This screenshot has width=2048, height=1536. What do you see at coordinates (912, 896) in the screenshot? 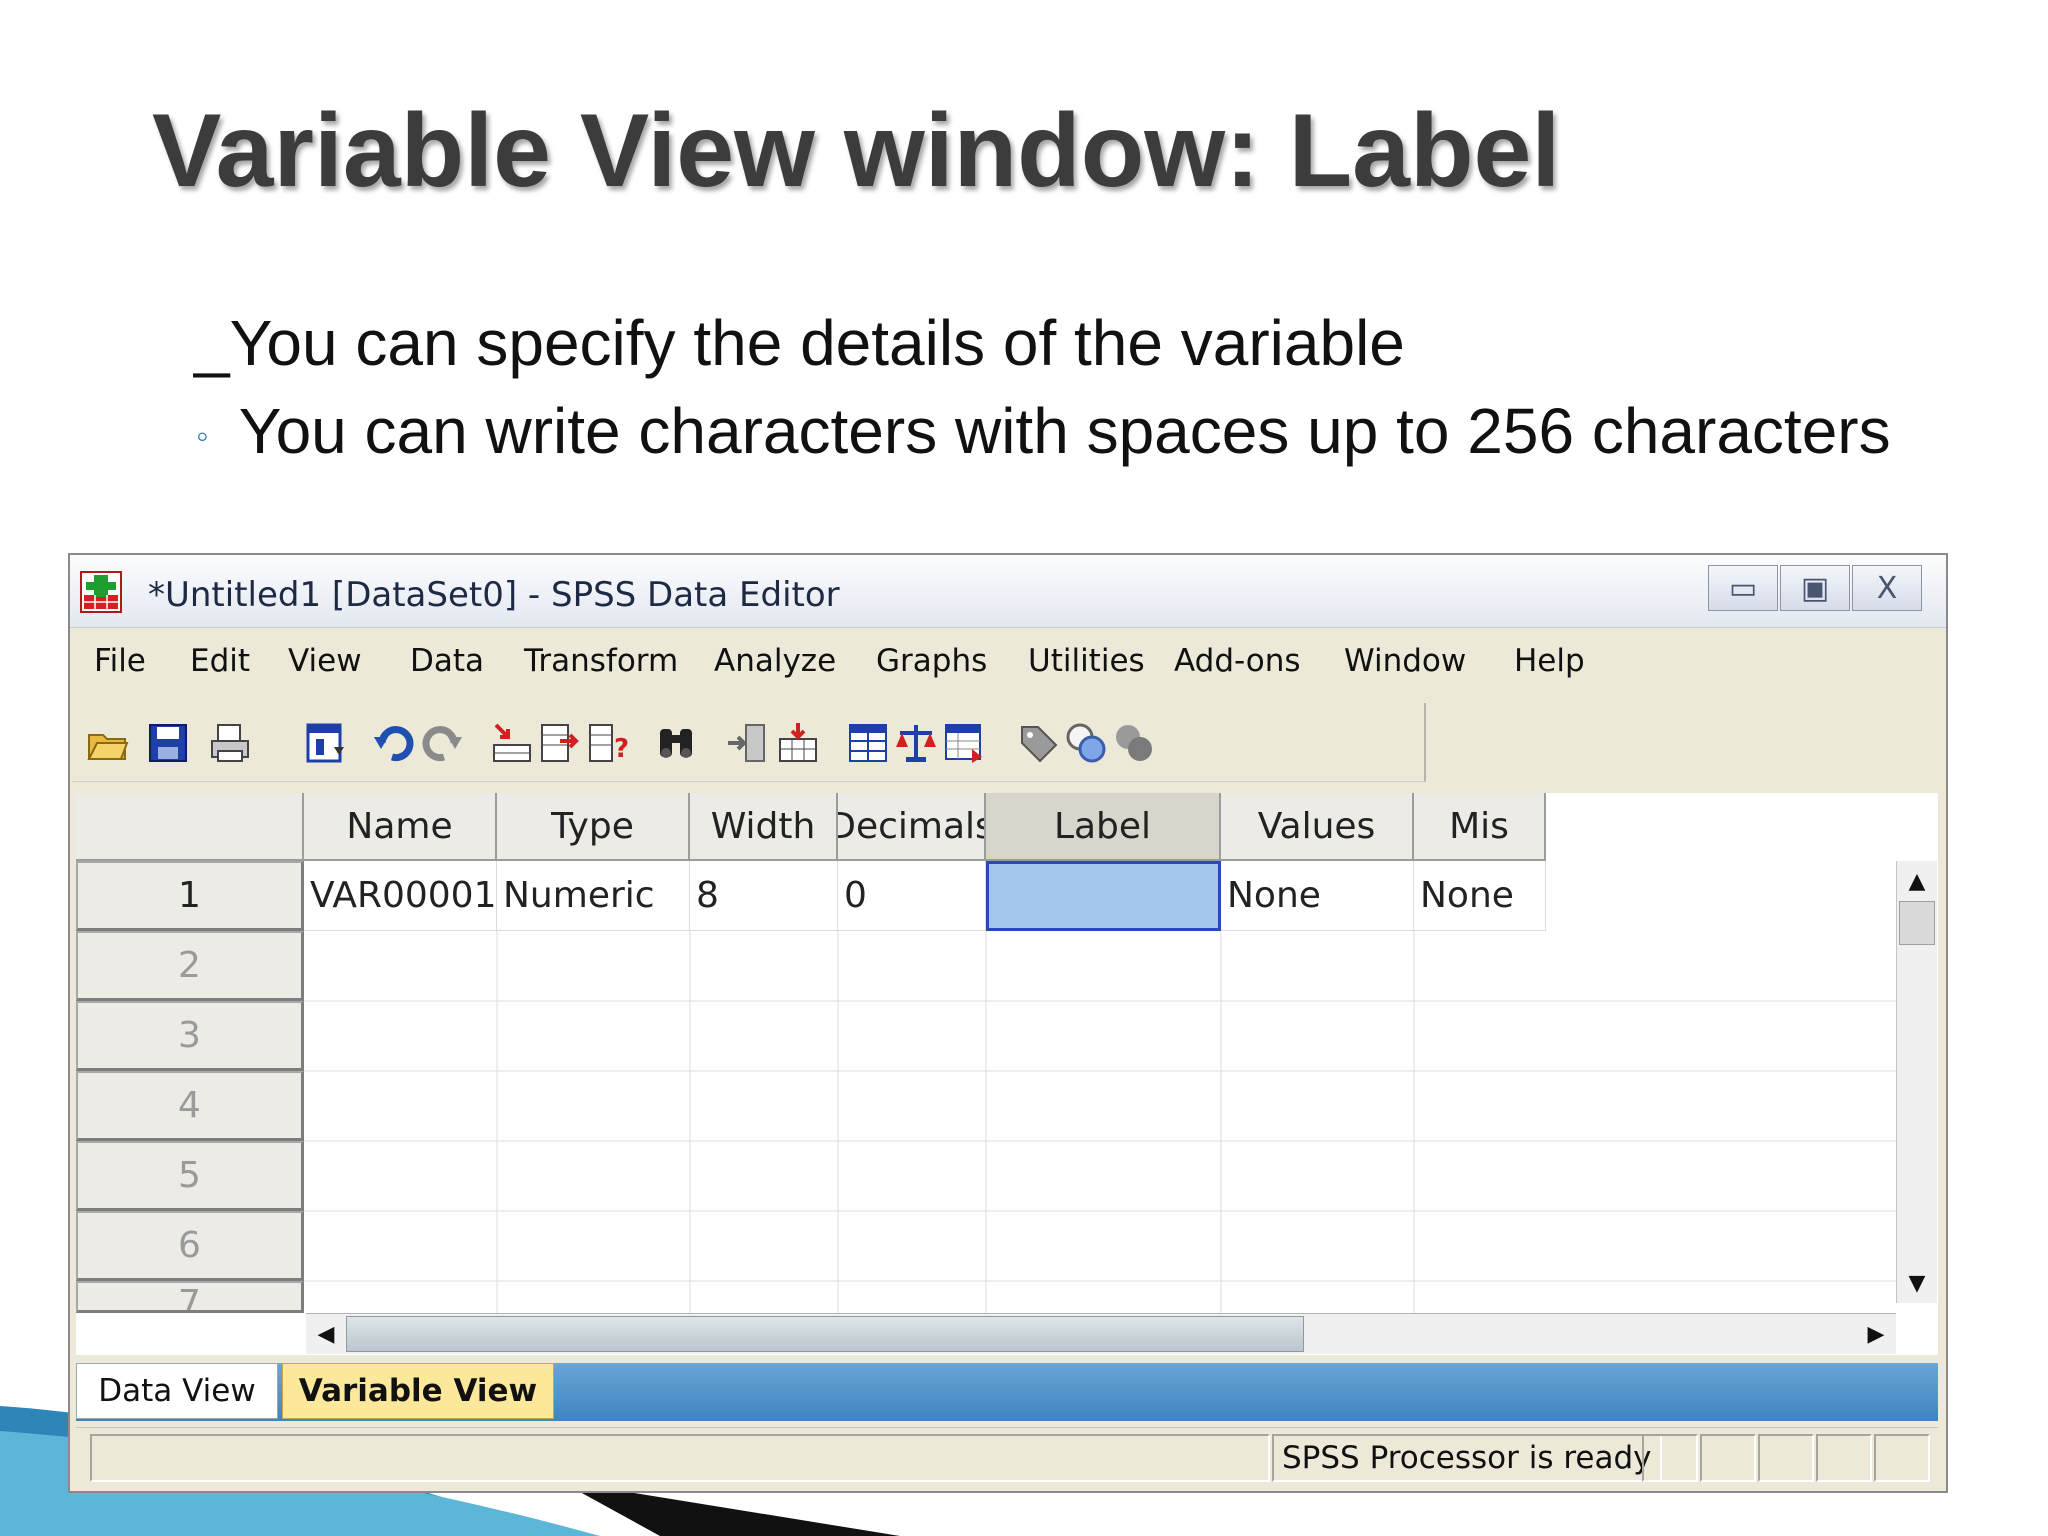
I see `cell-decimals: 0` at bounding box center [912, 896].